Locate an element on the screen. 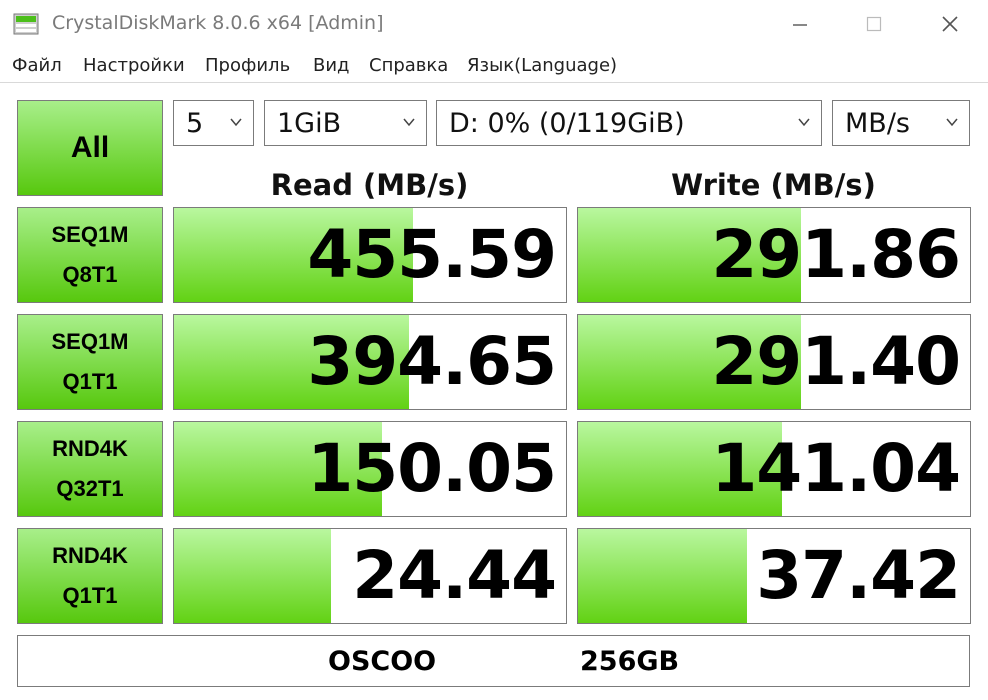 This screenshot has height=700, width=988. read-result-cell: 150.05 is located at coordinates (370, 469).